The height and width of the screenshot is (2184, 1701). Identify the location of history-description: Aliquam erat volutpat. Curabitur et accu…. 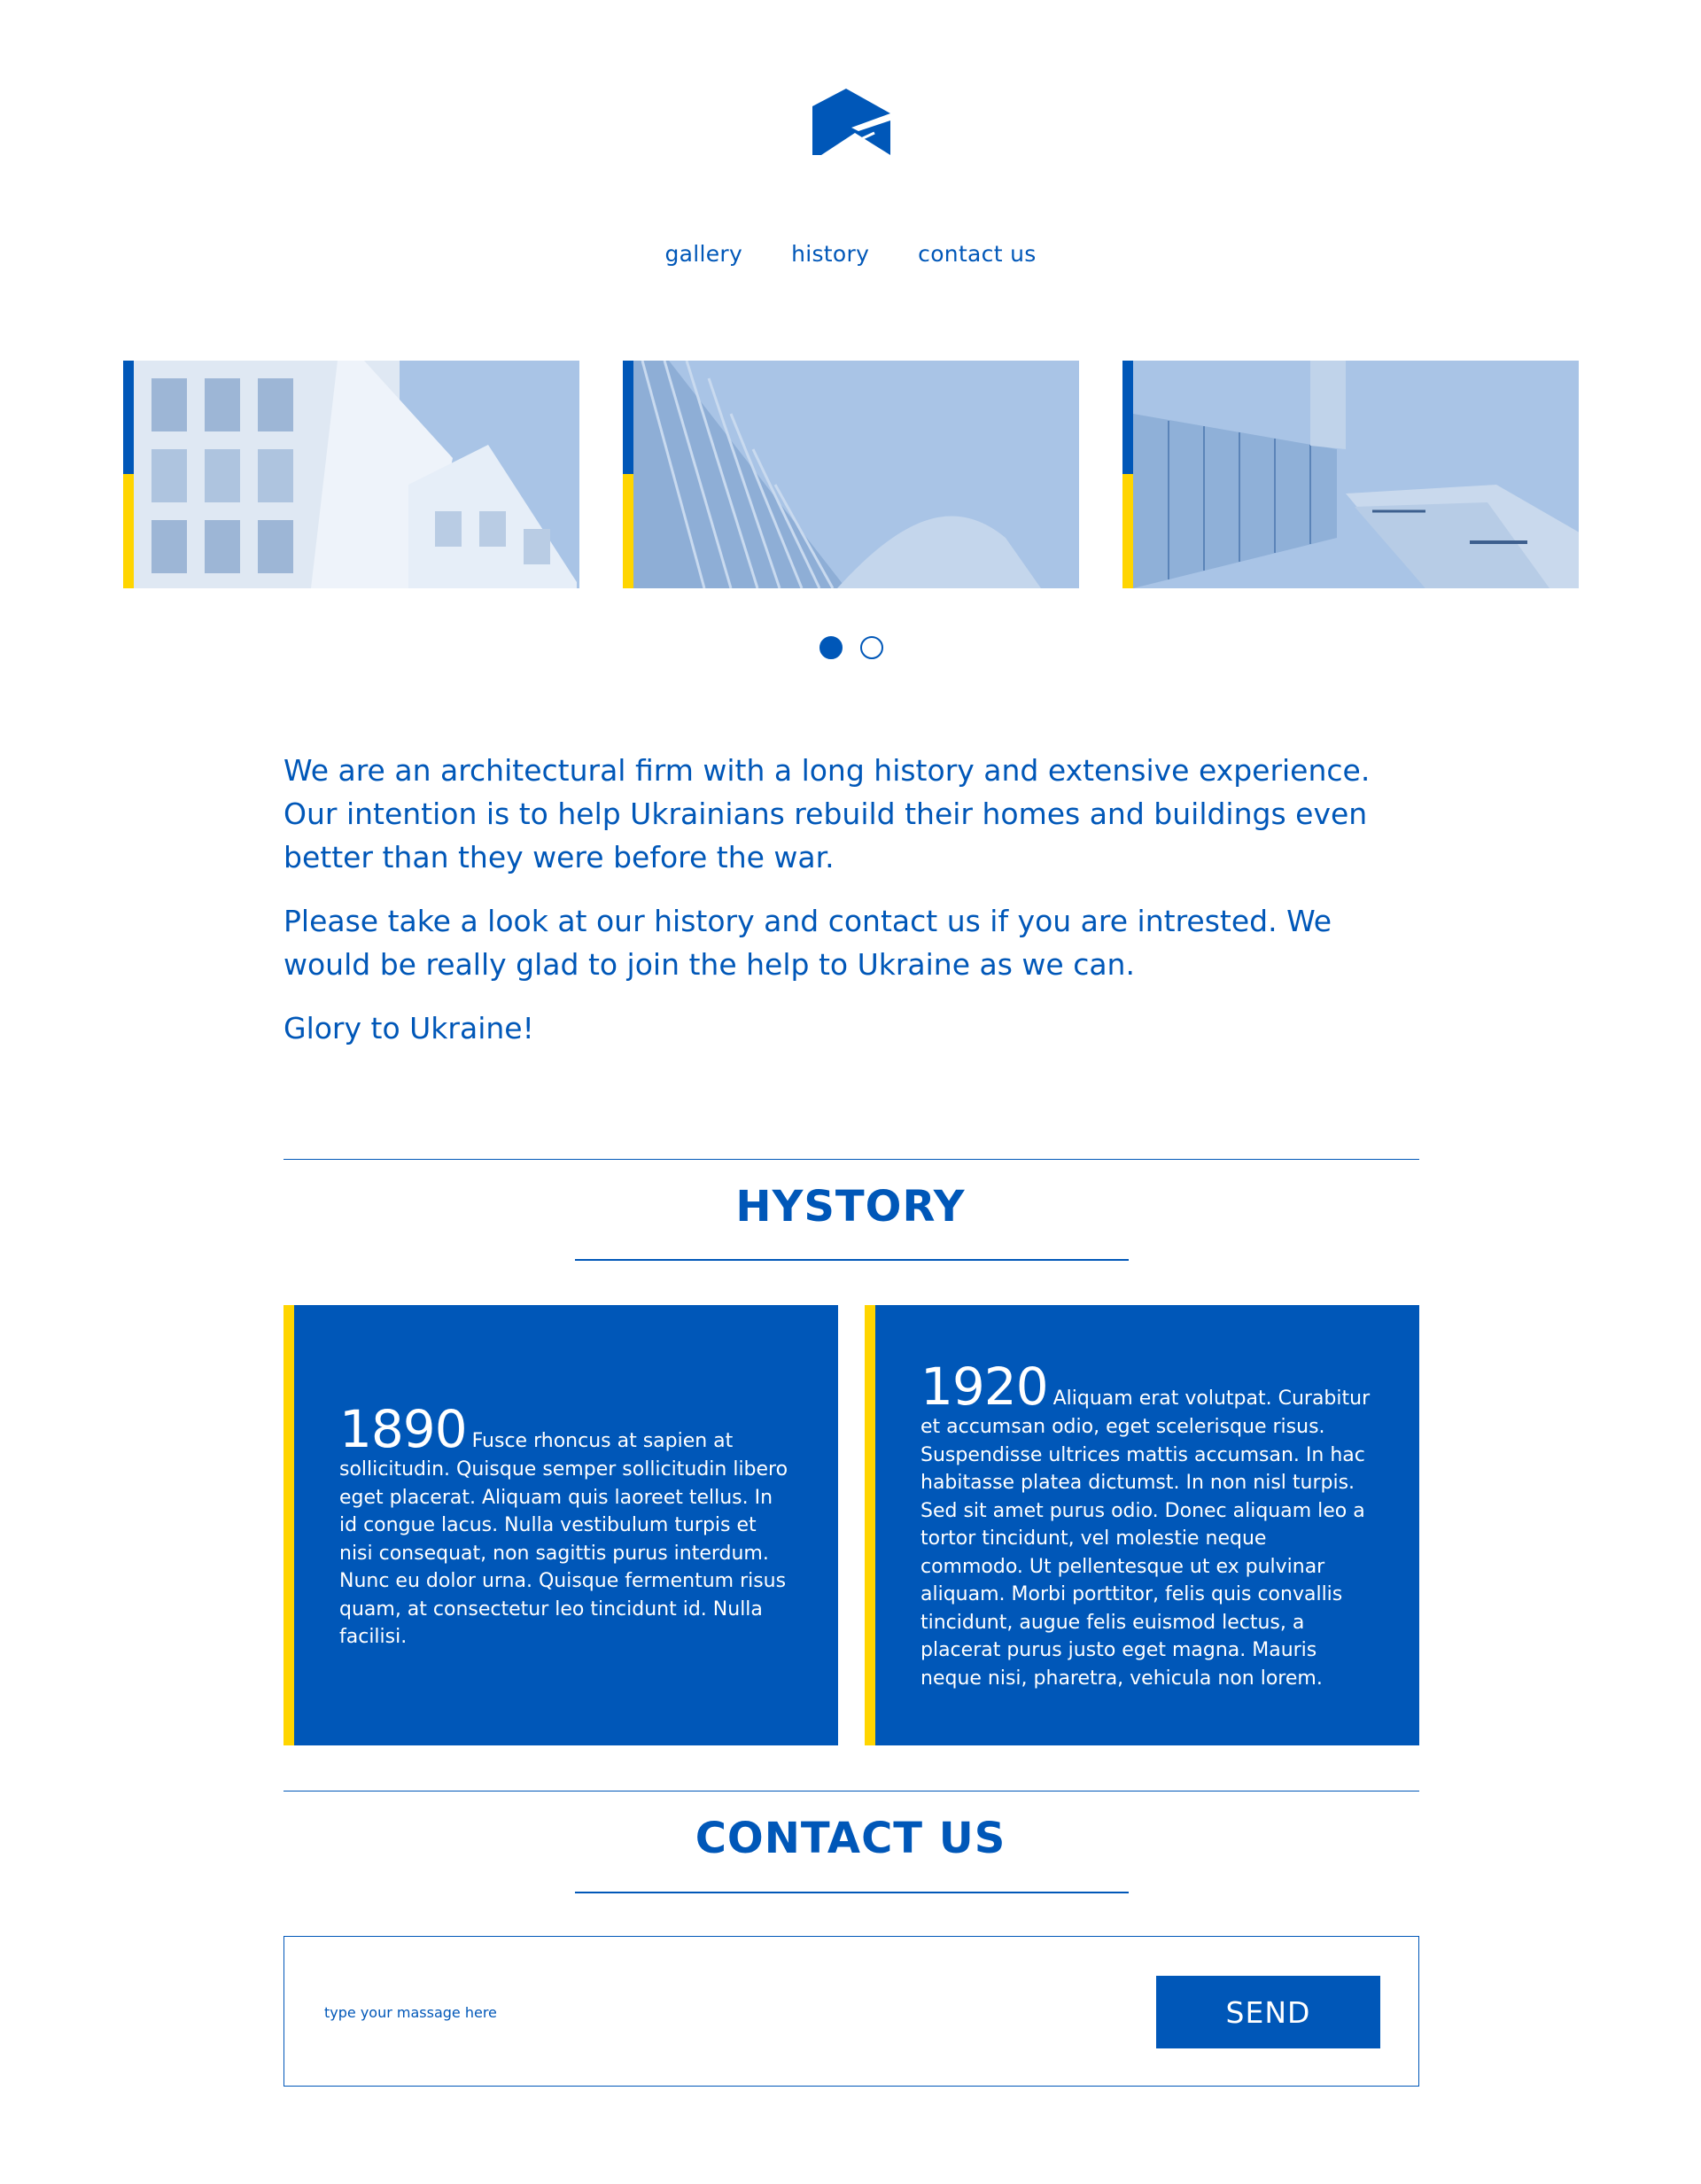
(1145, 1538).